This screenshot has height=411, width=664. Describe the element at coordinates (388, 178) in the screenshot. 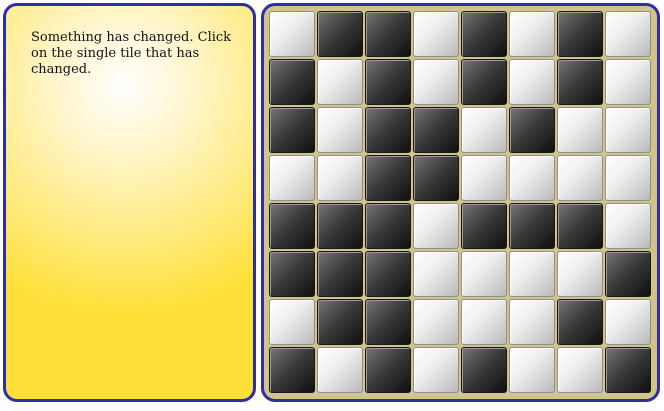

I see `tile-r4-c3` at that location.